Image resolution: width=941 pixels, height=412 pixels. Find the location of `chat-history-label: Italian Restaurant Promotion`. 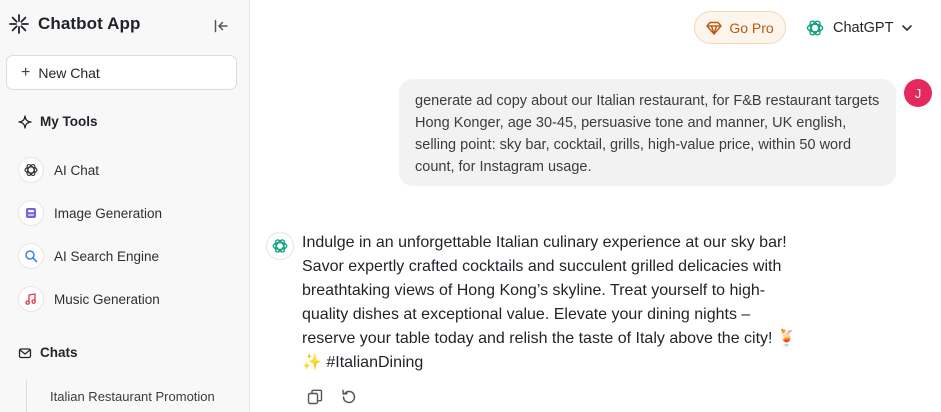

chat-history-label: Italian Restaurant Promotion is located at coordinates (132, 396).